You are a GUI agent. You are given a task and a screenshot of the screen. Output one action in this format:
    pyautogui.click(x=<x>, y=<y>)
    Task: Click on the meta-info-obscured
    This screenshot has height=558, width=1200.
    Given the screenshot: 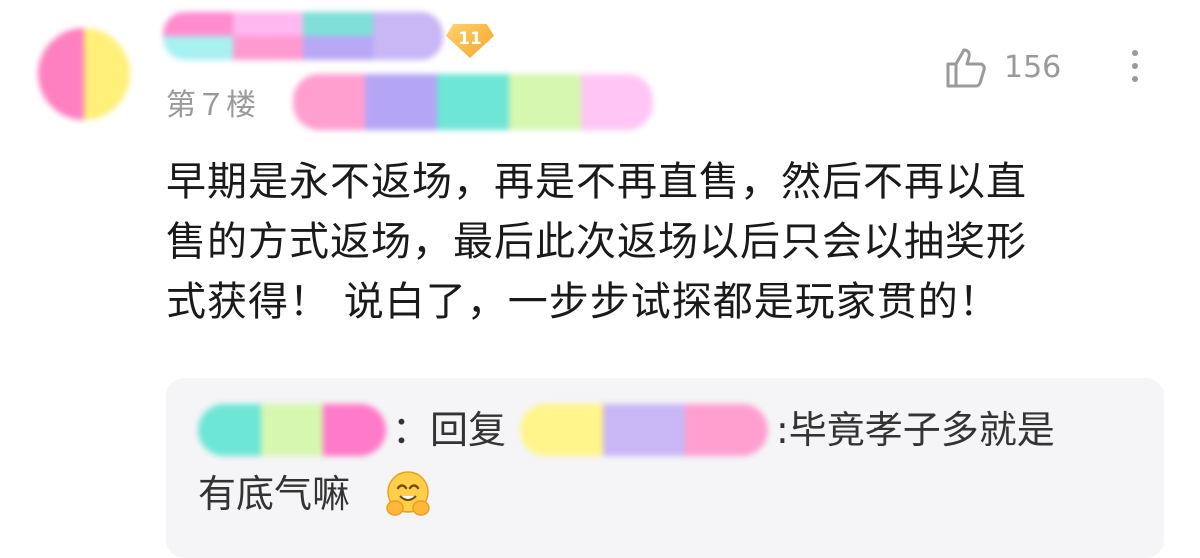 What is the action you would take?
    pyautogui.click(x=473, y=102)
    